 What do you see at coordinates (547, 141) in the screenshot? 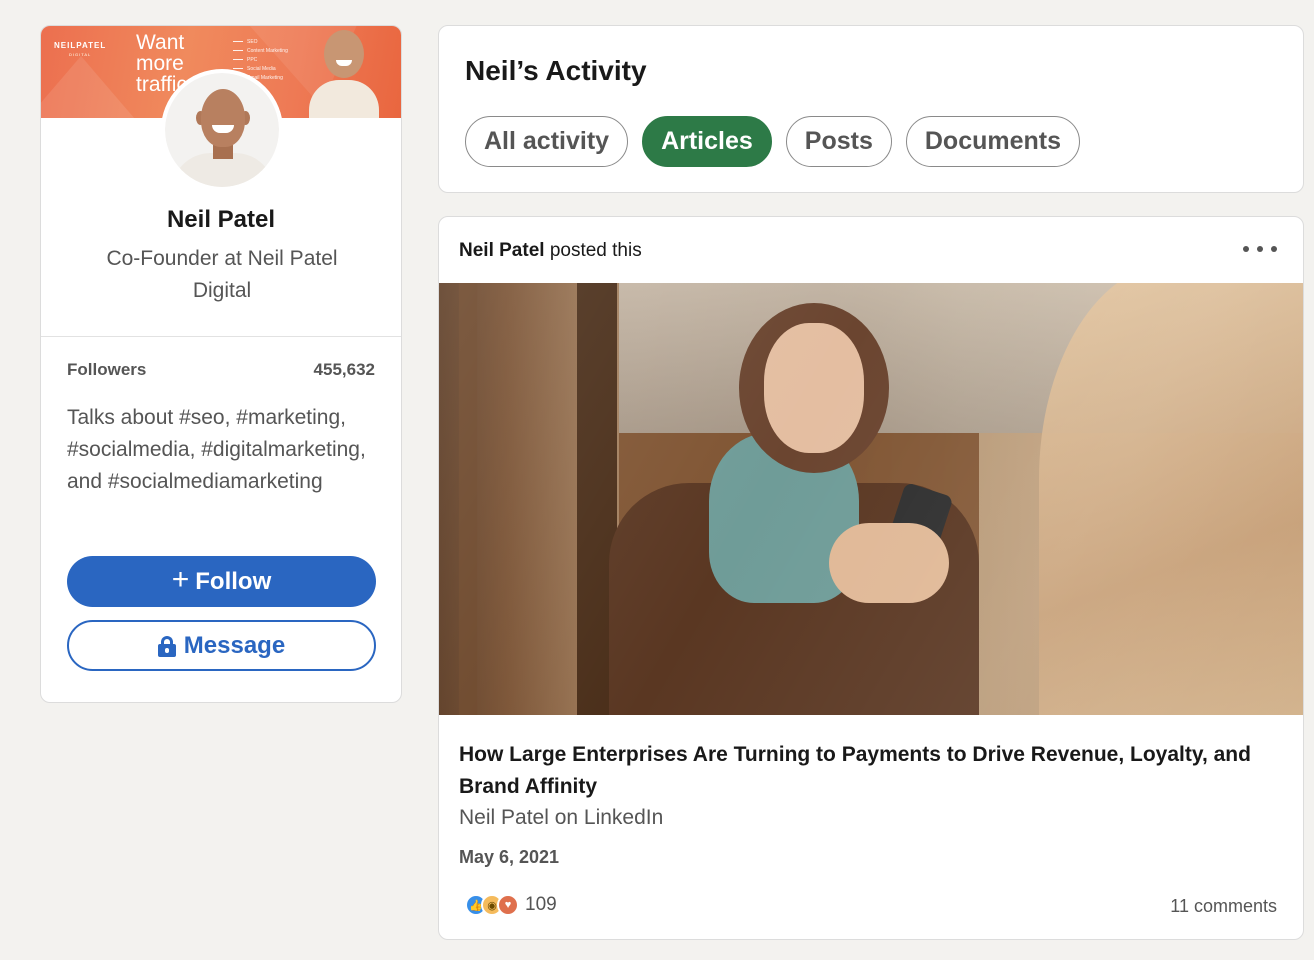
I see `filter-all-activity: All activity` at bounding box center [547, 141].